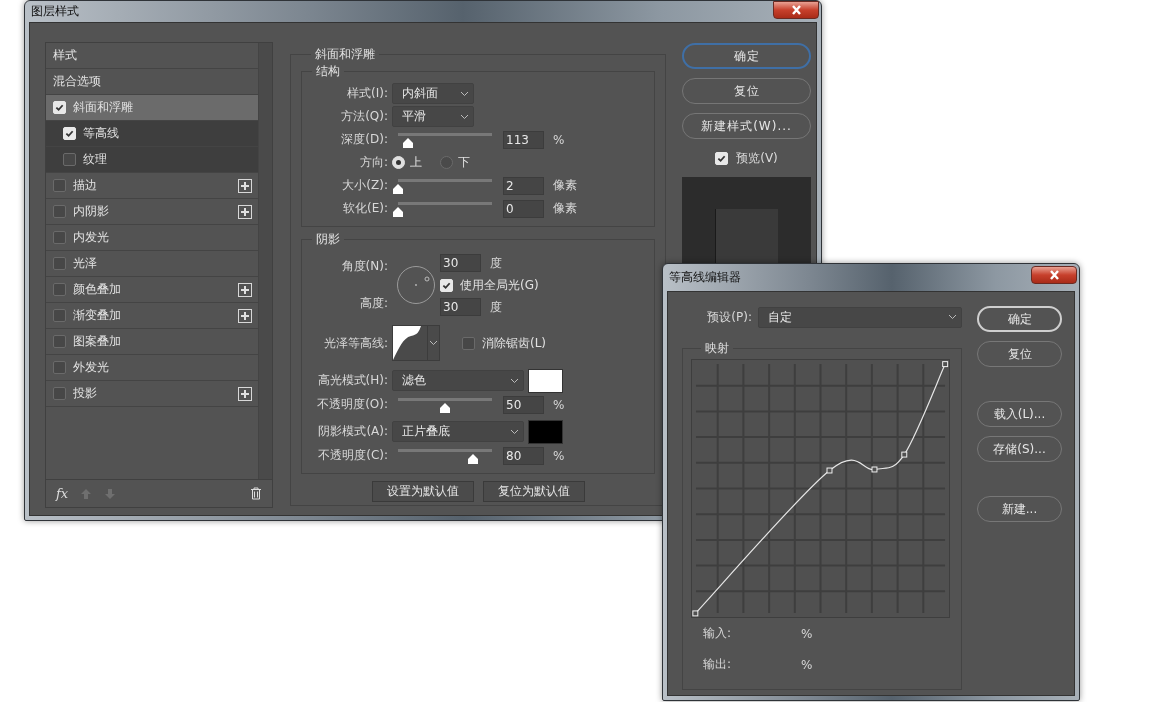 Image resolution: width=1152 pixels, height=702 pixels. Describe the element at coordinates (62, 493) in the screenshot. I see `fx-button: fx` at that location.